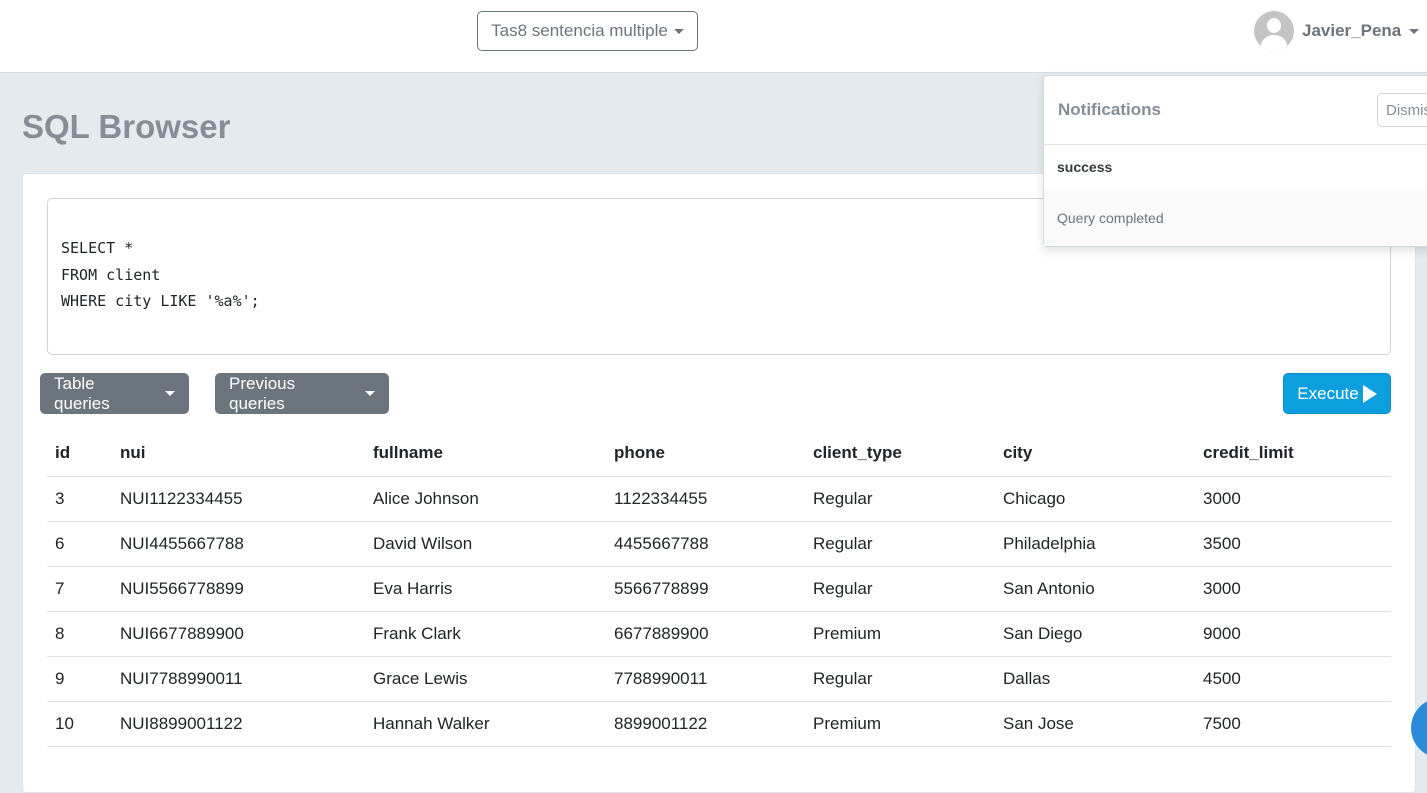  What do you see at coordinates (485, 724) in the screenshot?
I see `cell-fullname: Hannah Walker` at bounding box center [485, 724].